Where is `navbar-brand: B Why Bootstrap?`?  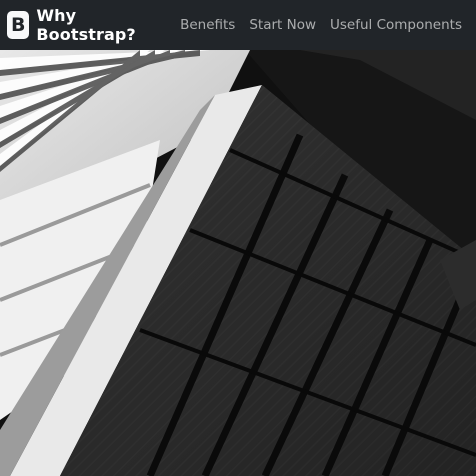 navbar-brand: B Why Bootstrap? is located at coordinates (79, 25).